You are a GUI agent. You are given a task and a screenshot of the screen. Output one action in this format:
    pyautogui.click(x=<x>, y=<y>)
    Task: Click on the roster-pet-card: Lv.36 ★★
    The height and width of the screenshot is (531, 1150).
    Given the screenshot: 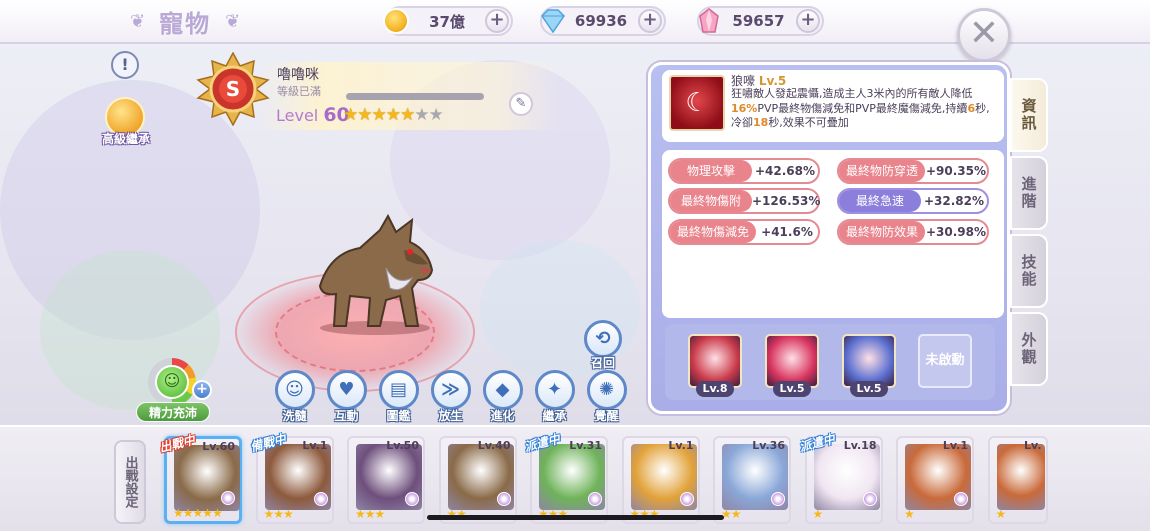 What is the action you would take?
    pyautogui.click(x=752, y=480)
    